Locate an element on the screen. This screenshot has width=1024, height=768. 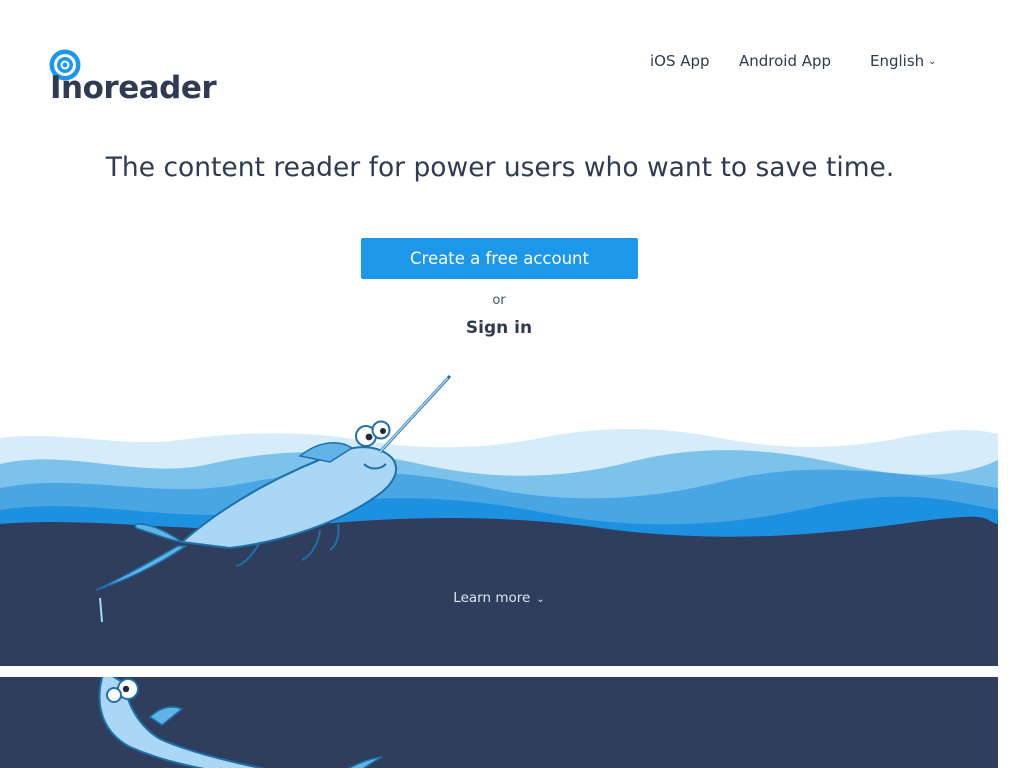
nav-ios-app-link: iOS App is located at coordinates (680, 61).